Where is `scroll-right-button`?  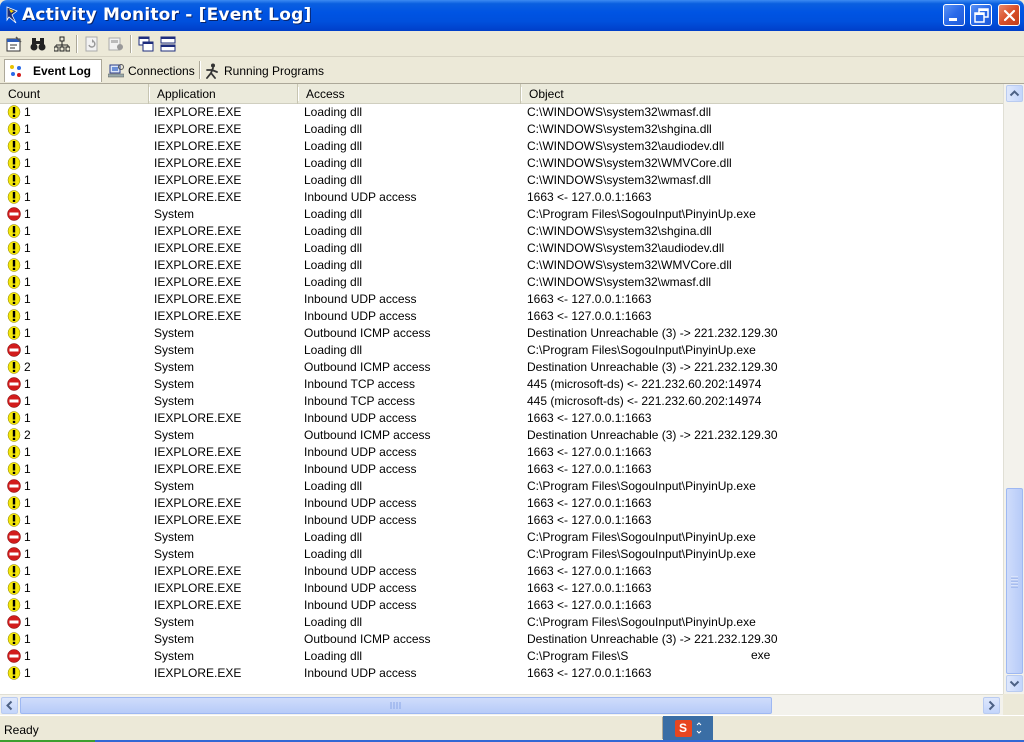
scroll-right-button is located at coordinates (991, 705).